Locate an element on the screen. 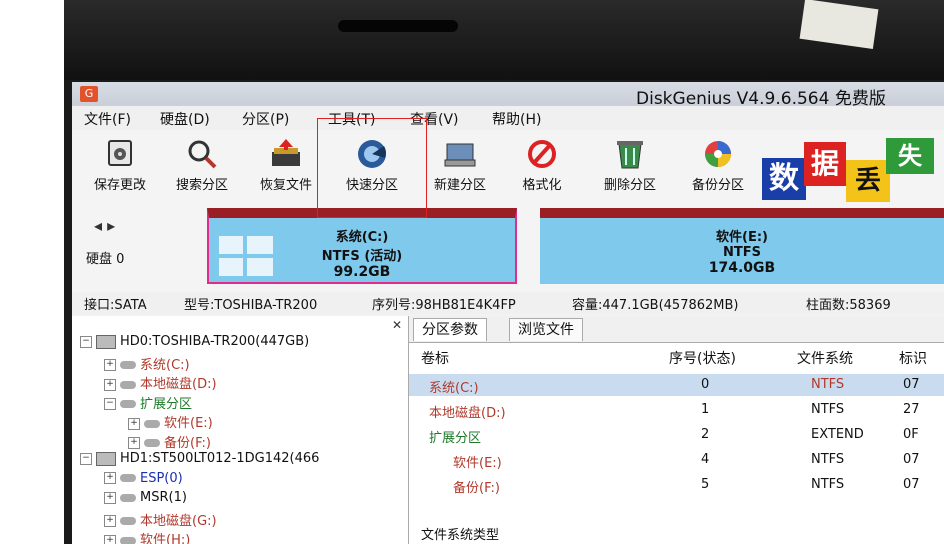 Image resolution: width=944 pixels, height=544 pixels. menu-help: 帮助(H) is located at coordinates (516, 119).